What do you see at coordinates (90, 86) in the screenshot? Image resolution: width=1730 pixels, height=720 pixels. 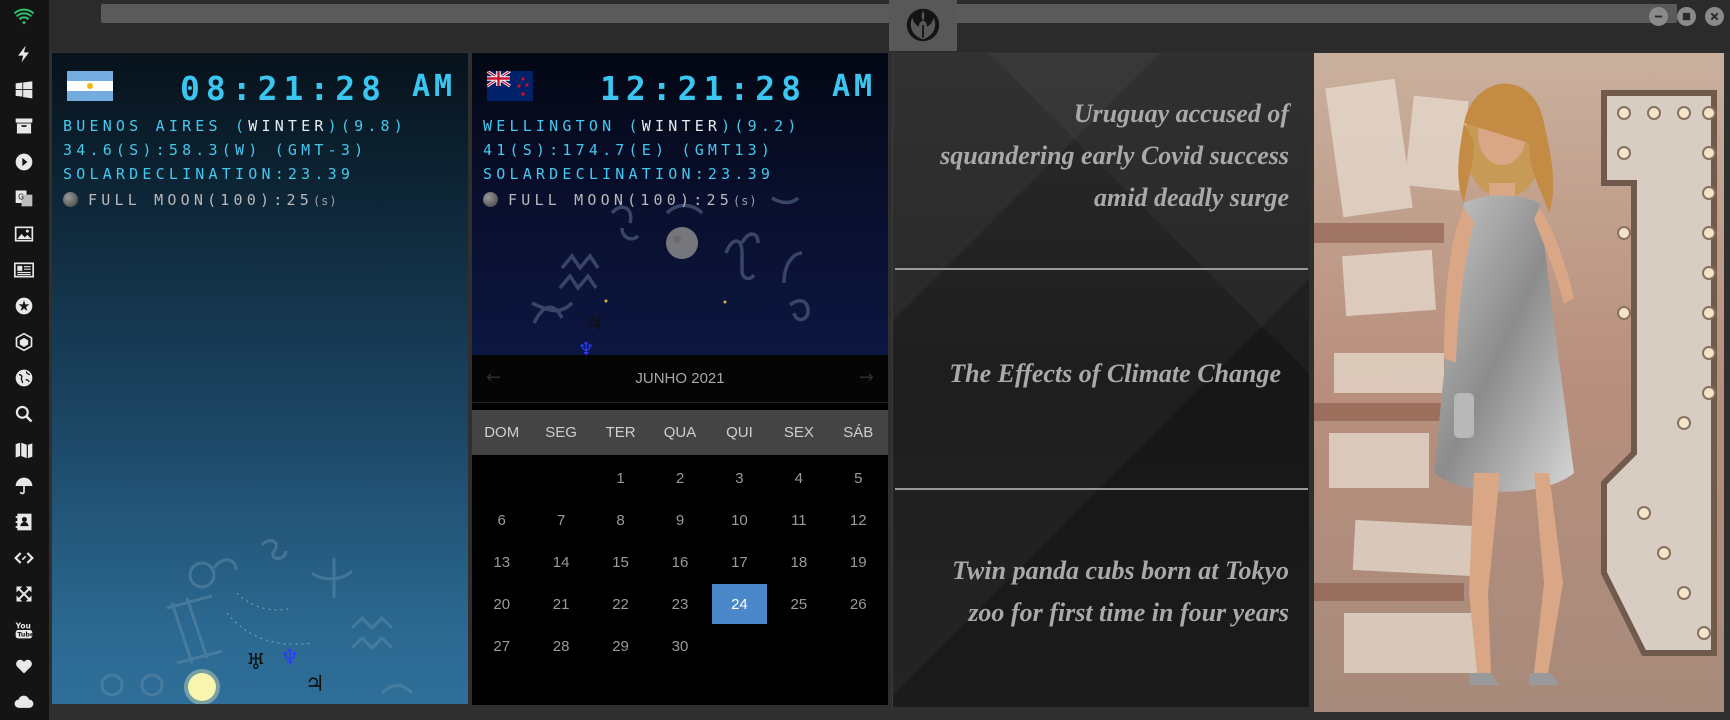 I see `argentina-flag-icon` at bounding box center [90, 86].